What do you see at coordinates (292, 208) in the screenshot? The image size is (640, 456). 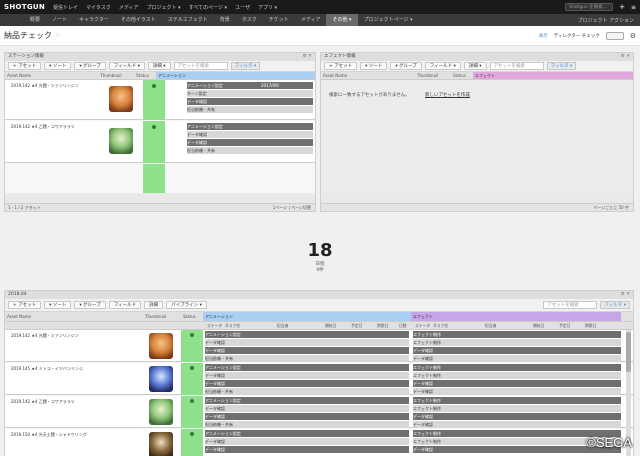 I see `page-switch: 1ページ | ページ切替` at bounding box center [292, 208].